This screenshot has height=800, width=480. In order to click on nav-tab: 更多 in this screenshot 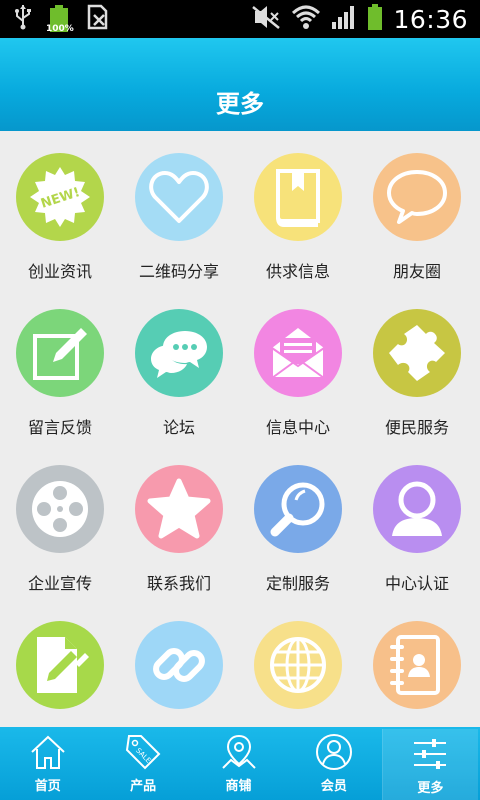, I will do `click(430, 764)`.